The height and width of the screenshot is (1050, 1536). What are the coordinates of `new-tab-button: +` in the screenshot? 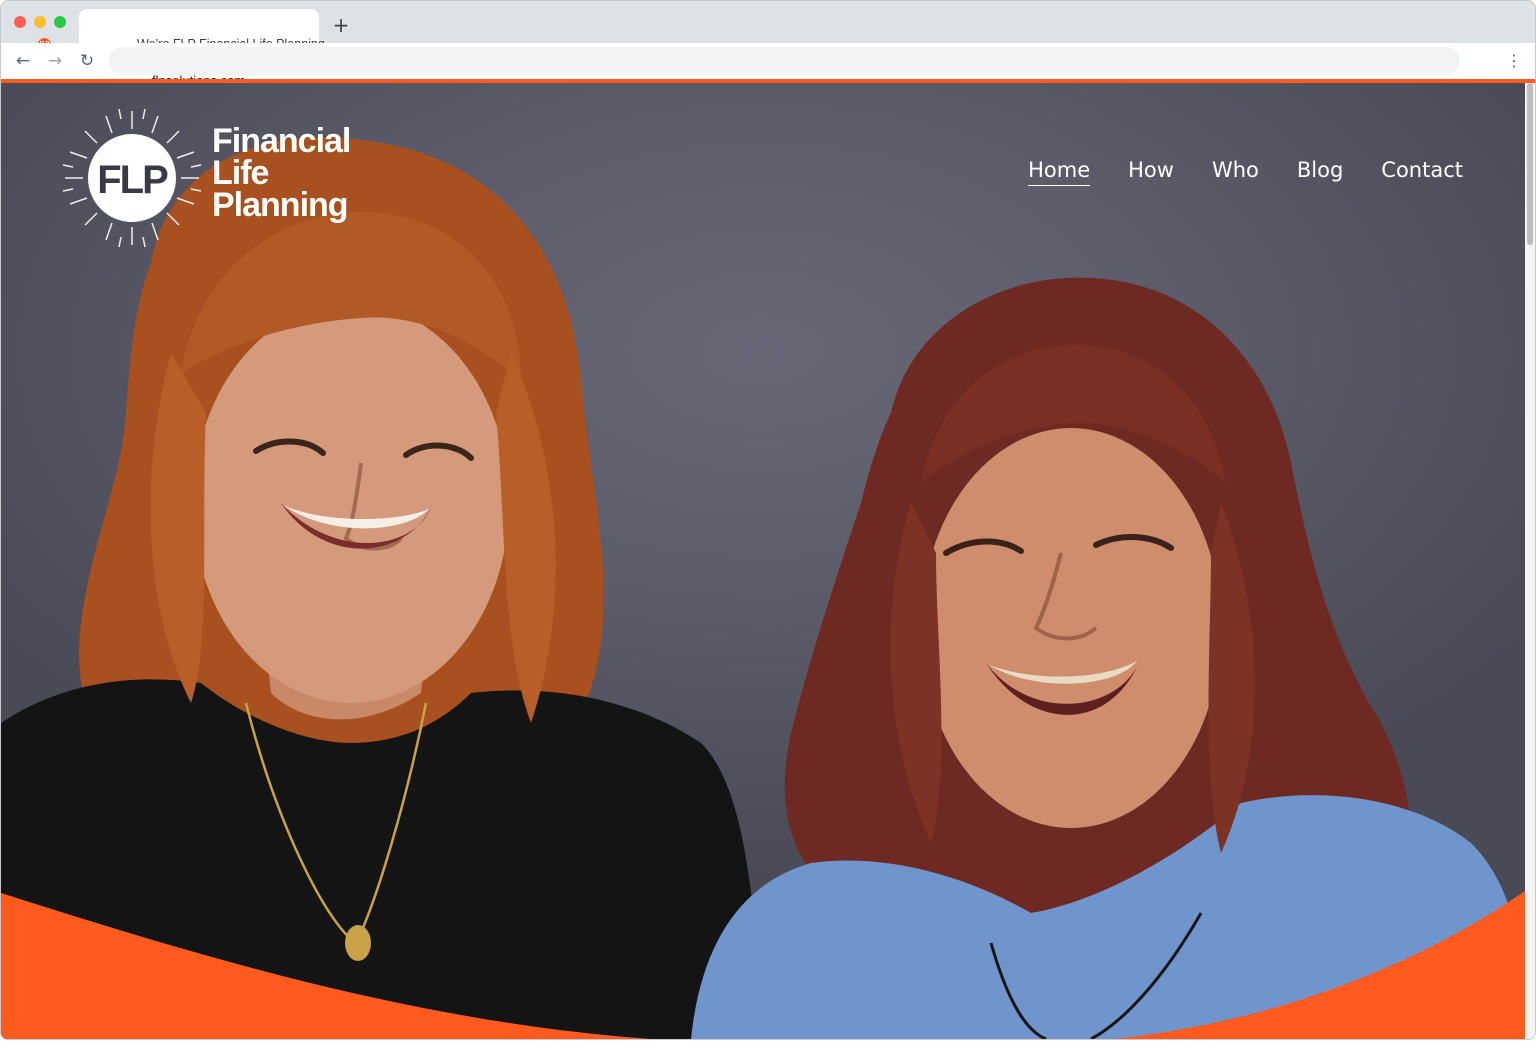 It's located at (341, 25).